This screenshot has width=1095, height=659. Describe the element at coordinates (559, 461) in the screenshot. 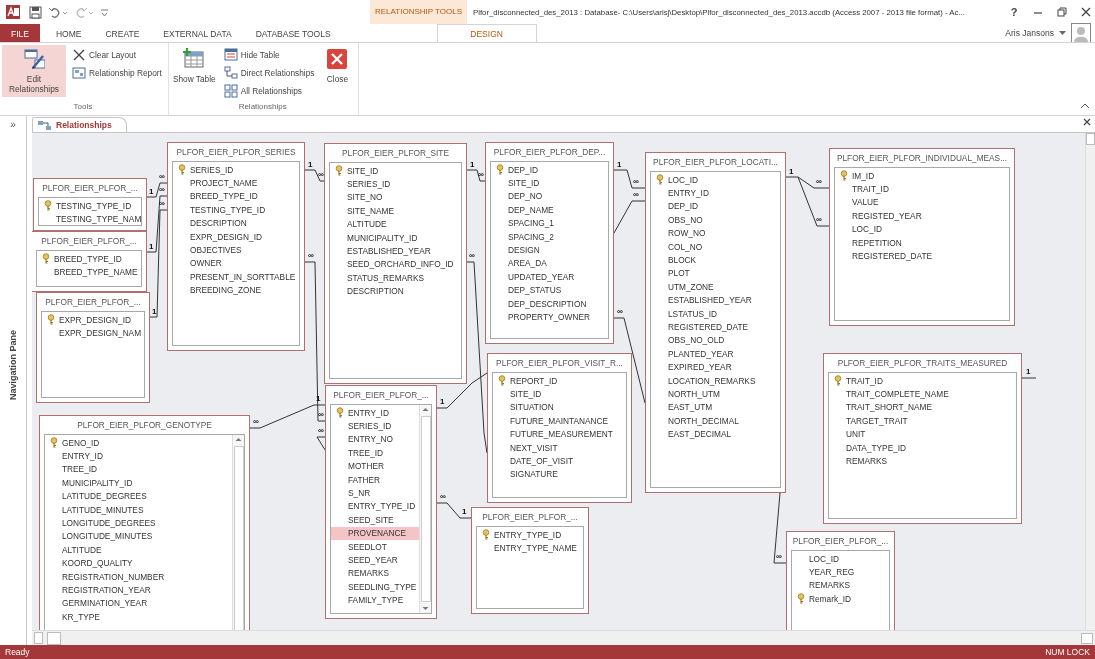

I see `field-row: DATE_OF_VISIT` at that location.